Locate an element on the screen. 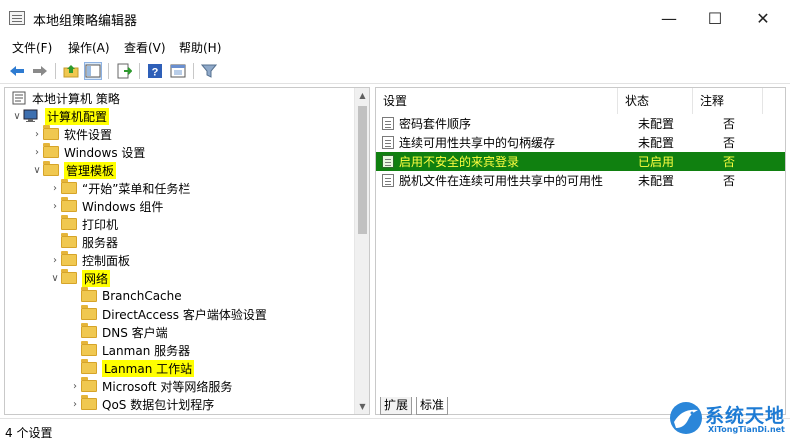 The image size is (790, 443). tree-item-label: Windows 组件 is located at coordinates (123, 206).